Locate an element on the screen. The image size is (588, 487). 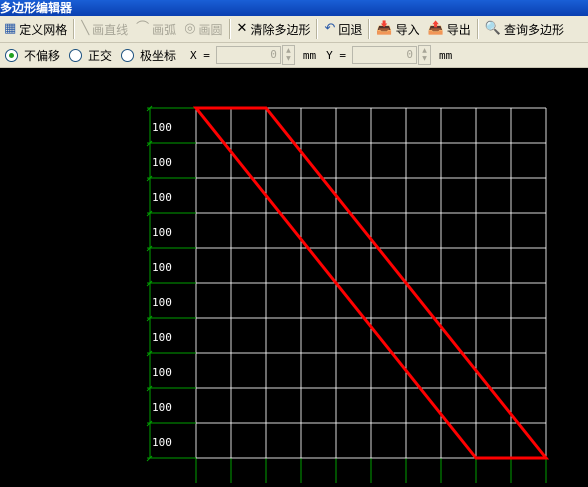
window-title: 多边形编辑器 is located at coordinates (294, 8).